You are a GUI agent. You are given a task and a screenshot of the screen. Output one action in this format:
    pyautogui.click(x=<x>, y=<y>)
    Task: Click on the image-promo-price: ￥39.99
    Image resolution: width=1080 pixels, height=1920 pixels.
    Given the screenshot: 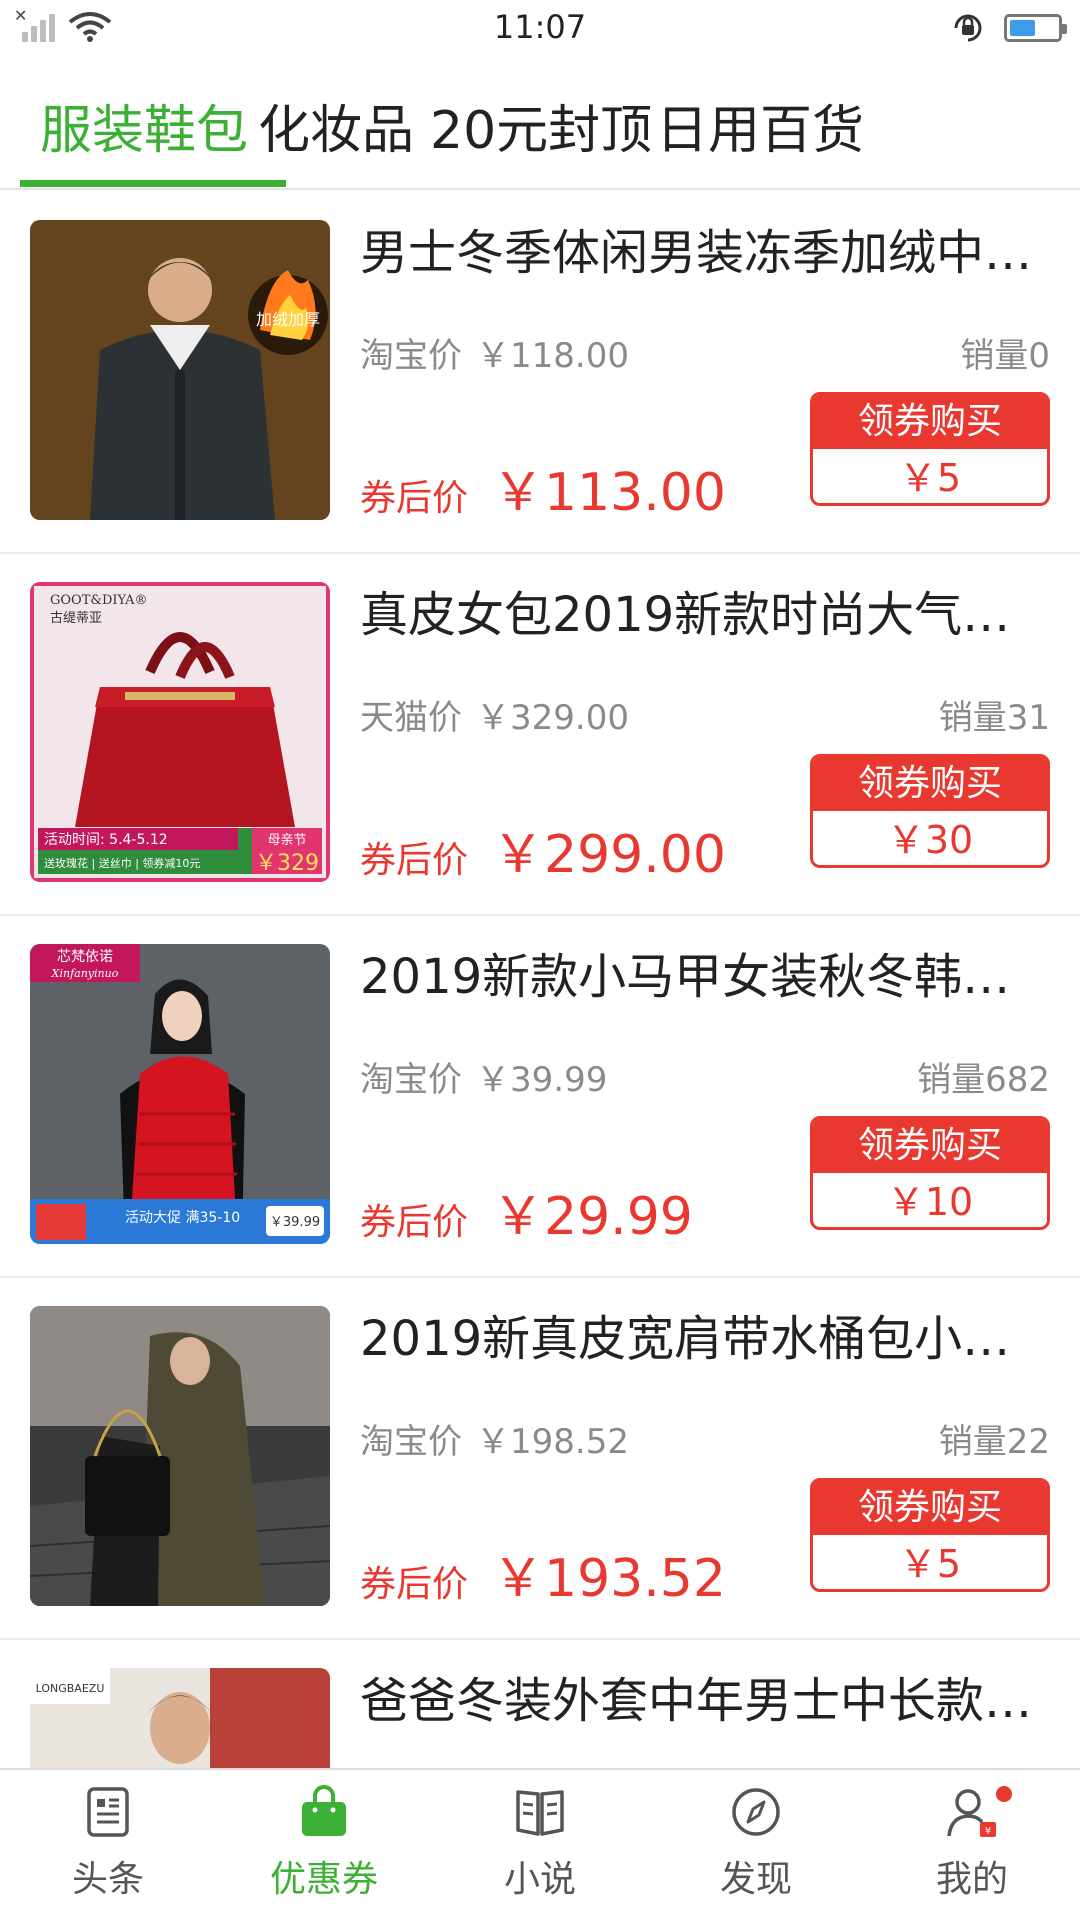 What is the action you would take?
    pyautogui.click(x=295, y=1222)
    